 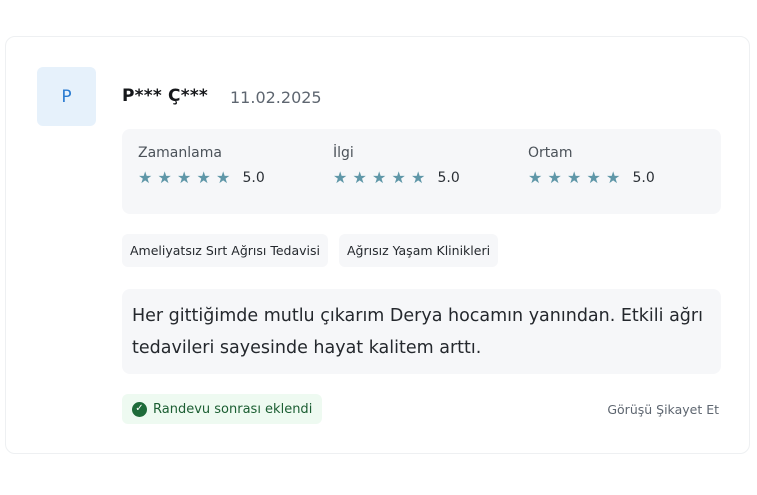 What do you see at coordinates (165, 96) in the screenshot?
I see `author-name: P*** Ç***` at bounding box center [165, 96].